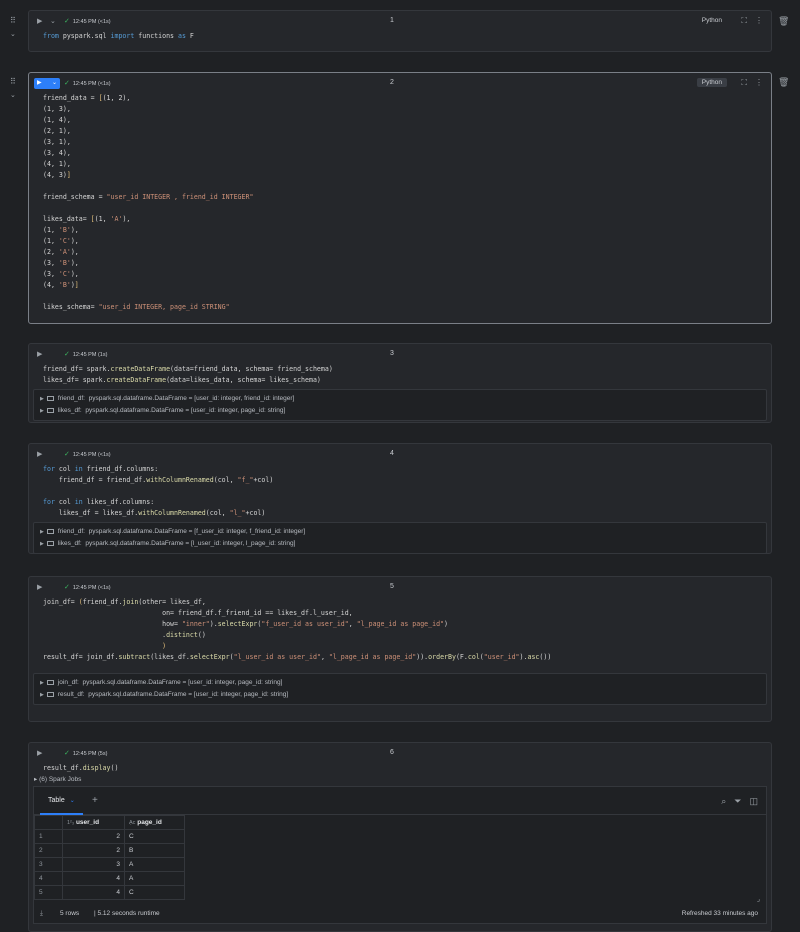 The width and height of the screenshot is (800, 932). I want to click on table-row: 33A, so click(109, 864).